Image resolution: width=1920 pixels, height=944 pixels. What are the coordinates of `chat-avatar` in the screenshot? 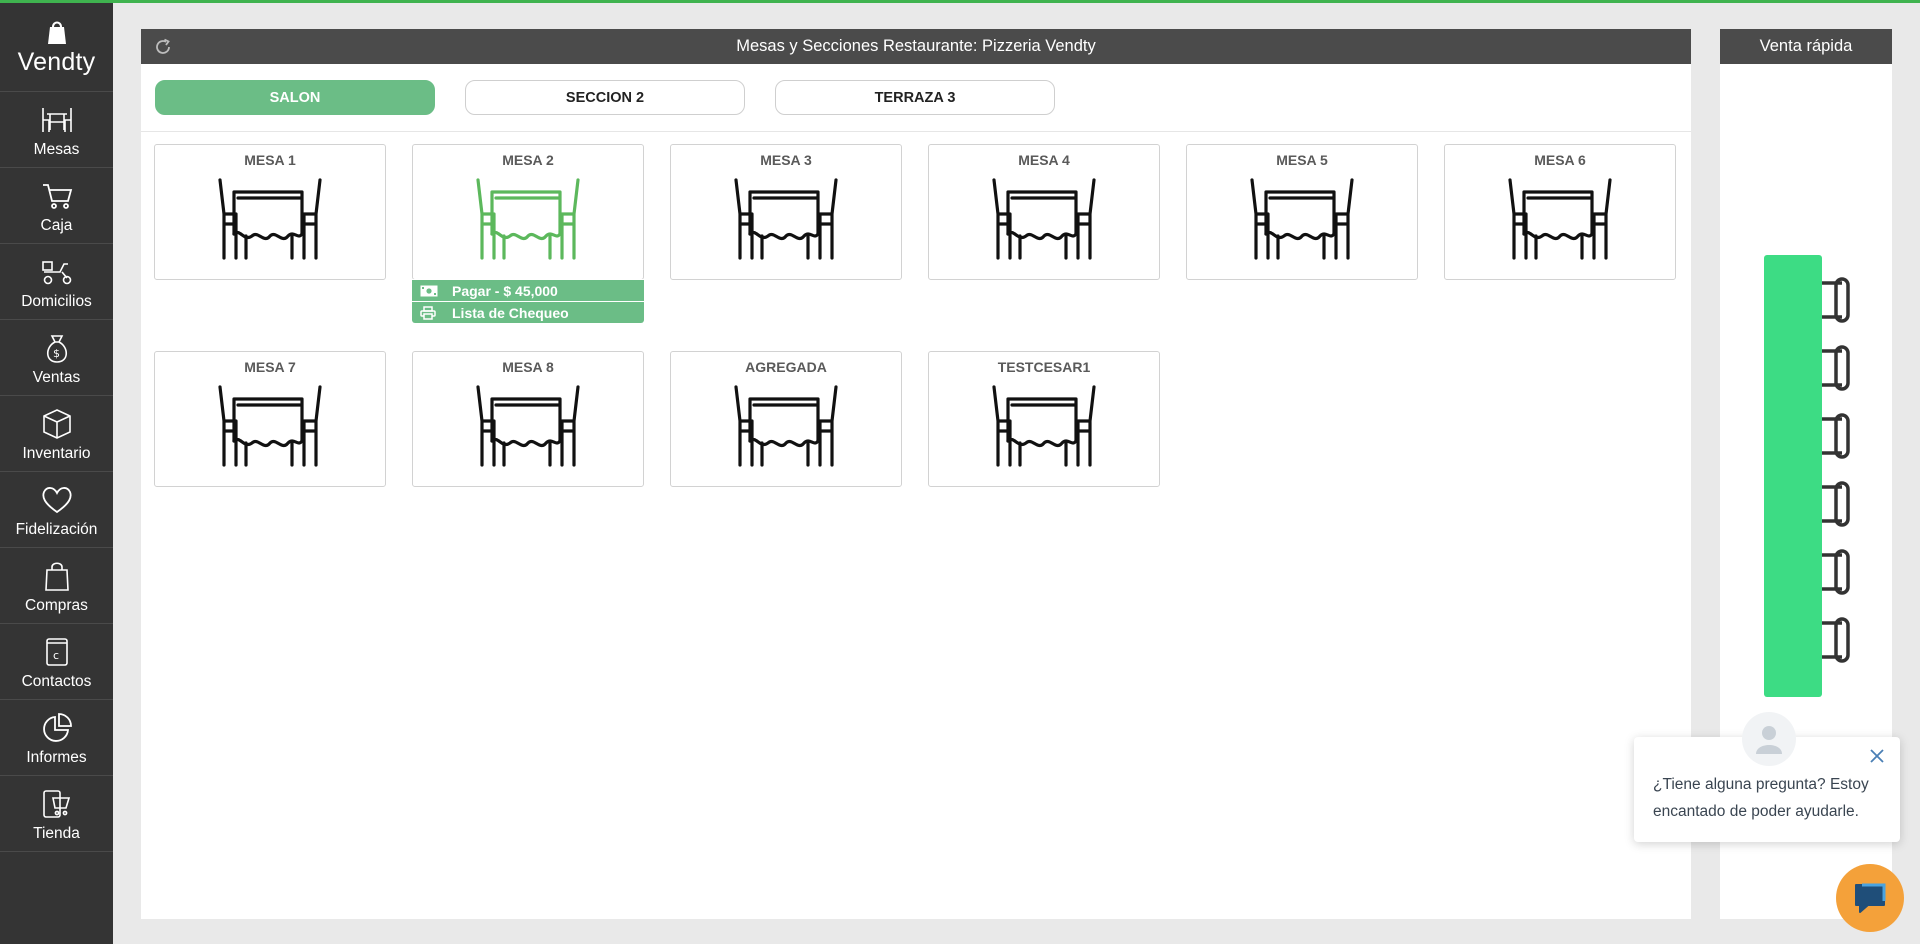 It's located at (1769, 739).